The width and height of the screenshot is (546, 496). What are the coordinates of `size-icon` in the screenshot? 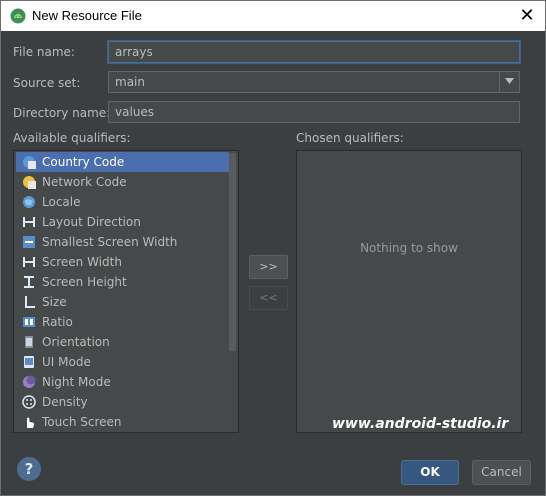 It's located at (30, 302).